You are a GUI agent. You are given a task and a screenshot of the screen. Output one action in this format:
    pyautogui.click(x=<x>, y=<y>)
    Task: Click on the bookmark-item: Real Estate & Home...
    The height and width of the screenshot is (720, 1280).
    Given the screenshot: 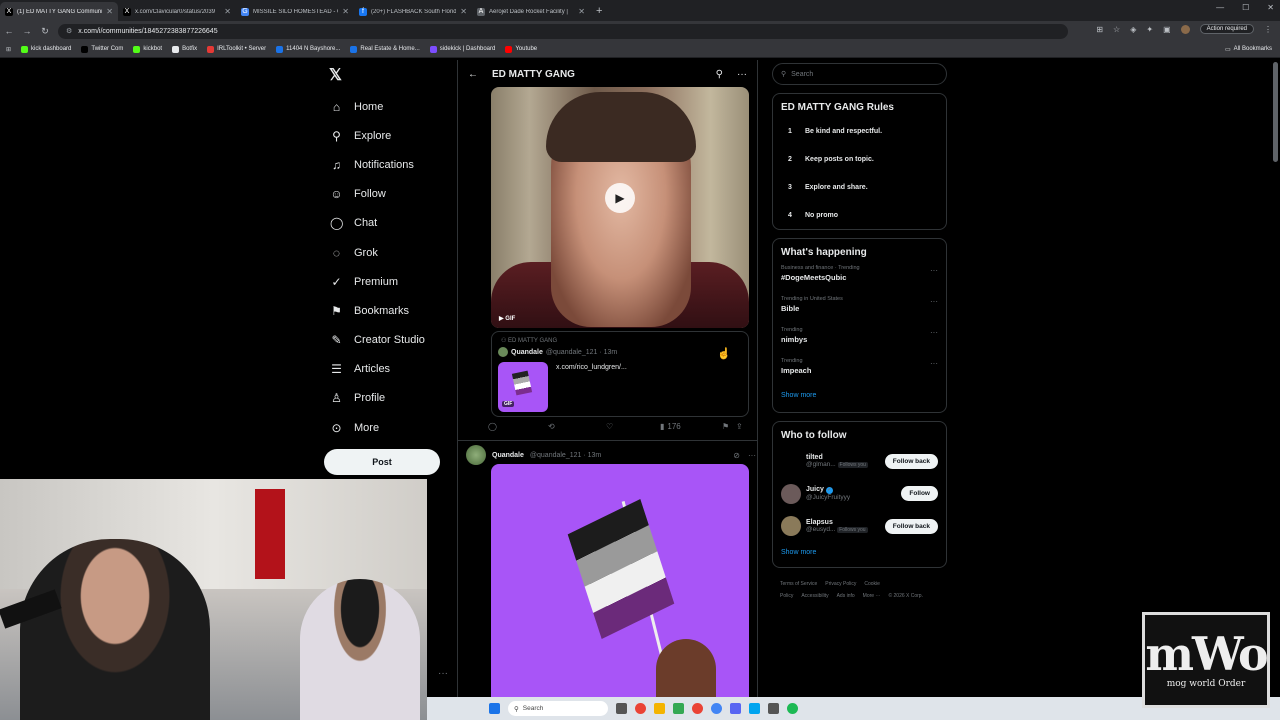 What is the action you would take?
    pyautogui.click(x=385, y=49)
    